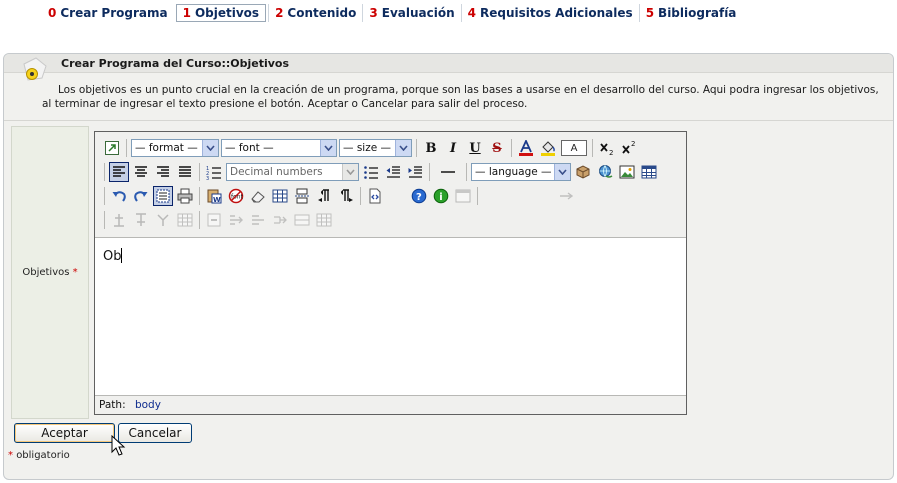 The image size is (897, 483). I want to click on split-cells-button, so click(280, 220).